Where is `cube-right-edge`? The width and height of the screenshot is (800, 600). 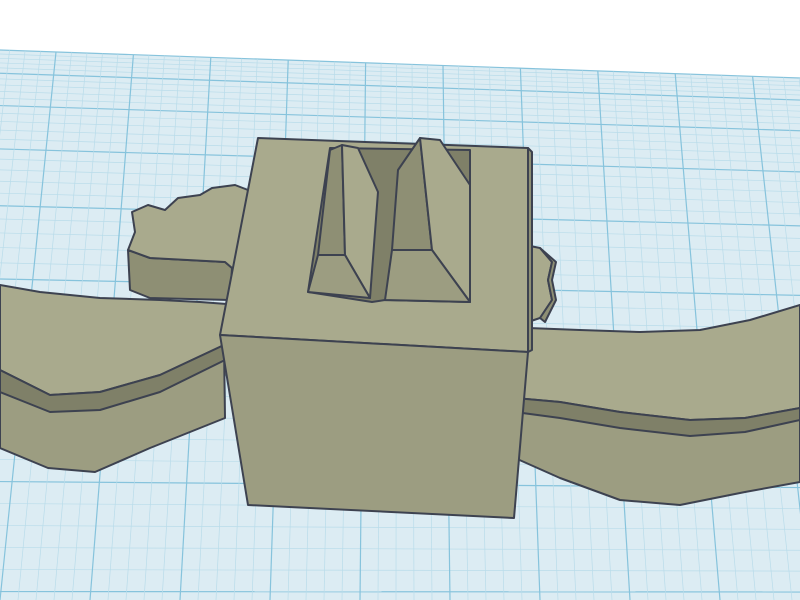
cube-right-edge is located at coordinates (530, 250).